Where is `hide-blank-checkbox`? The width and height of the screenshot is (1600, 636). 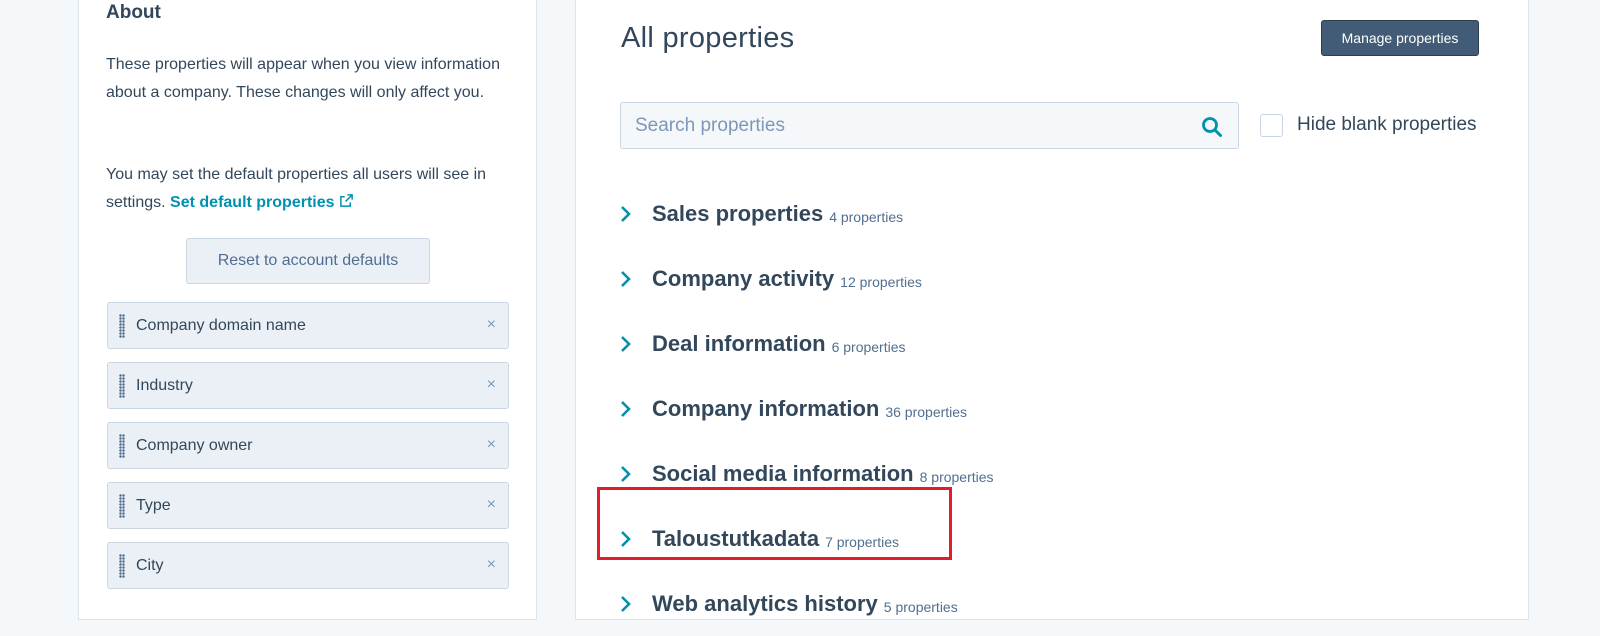 hide-blank-checkbox is located at coordinates (1271, 125).